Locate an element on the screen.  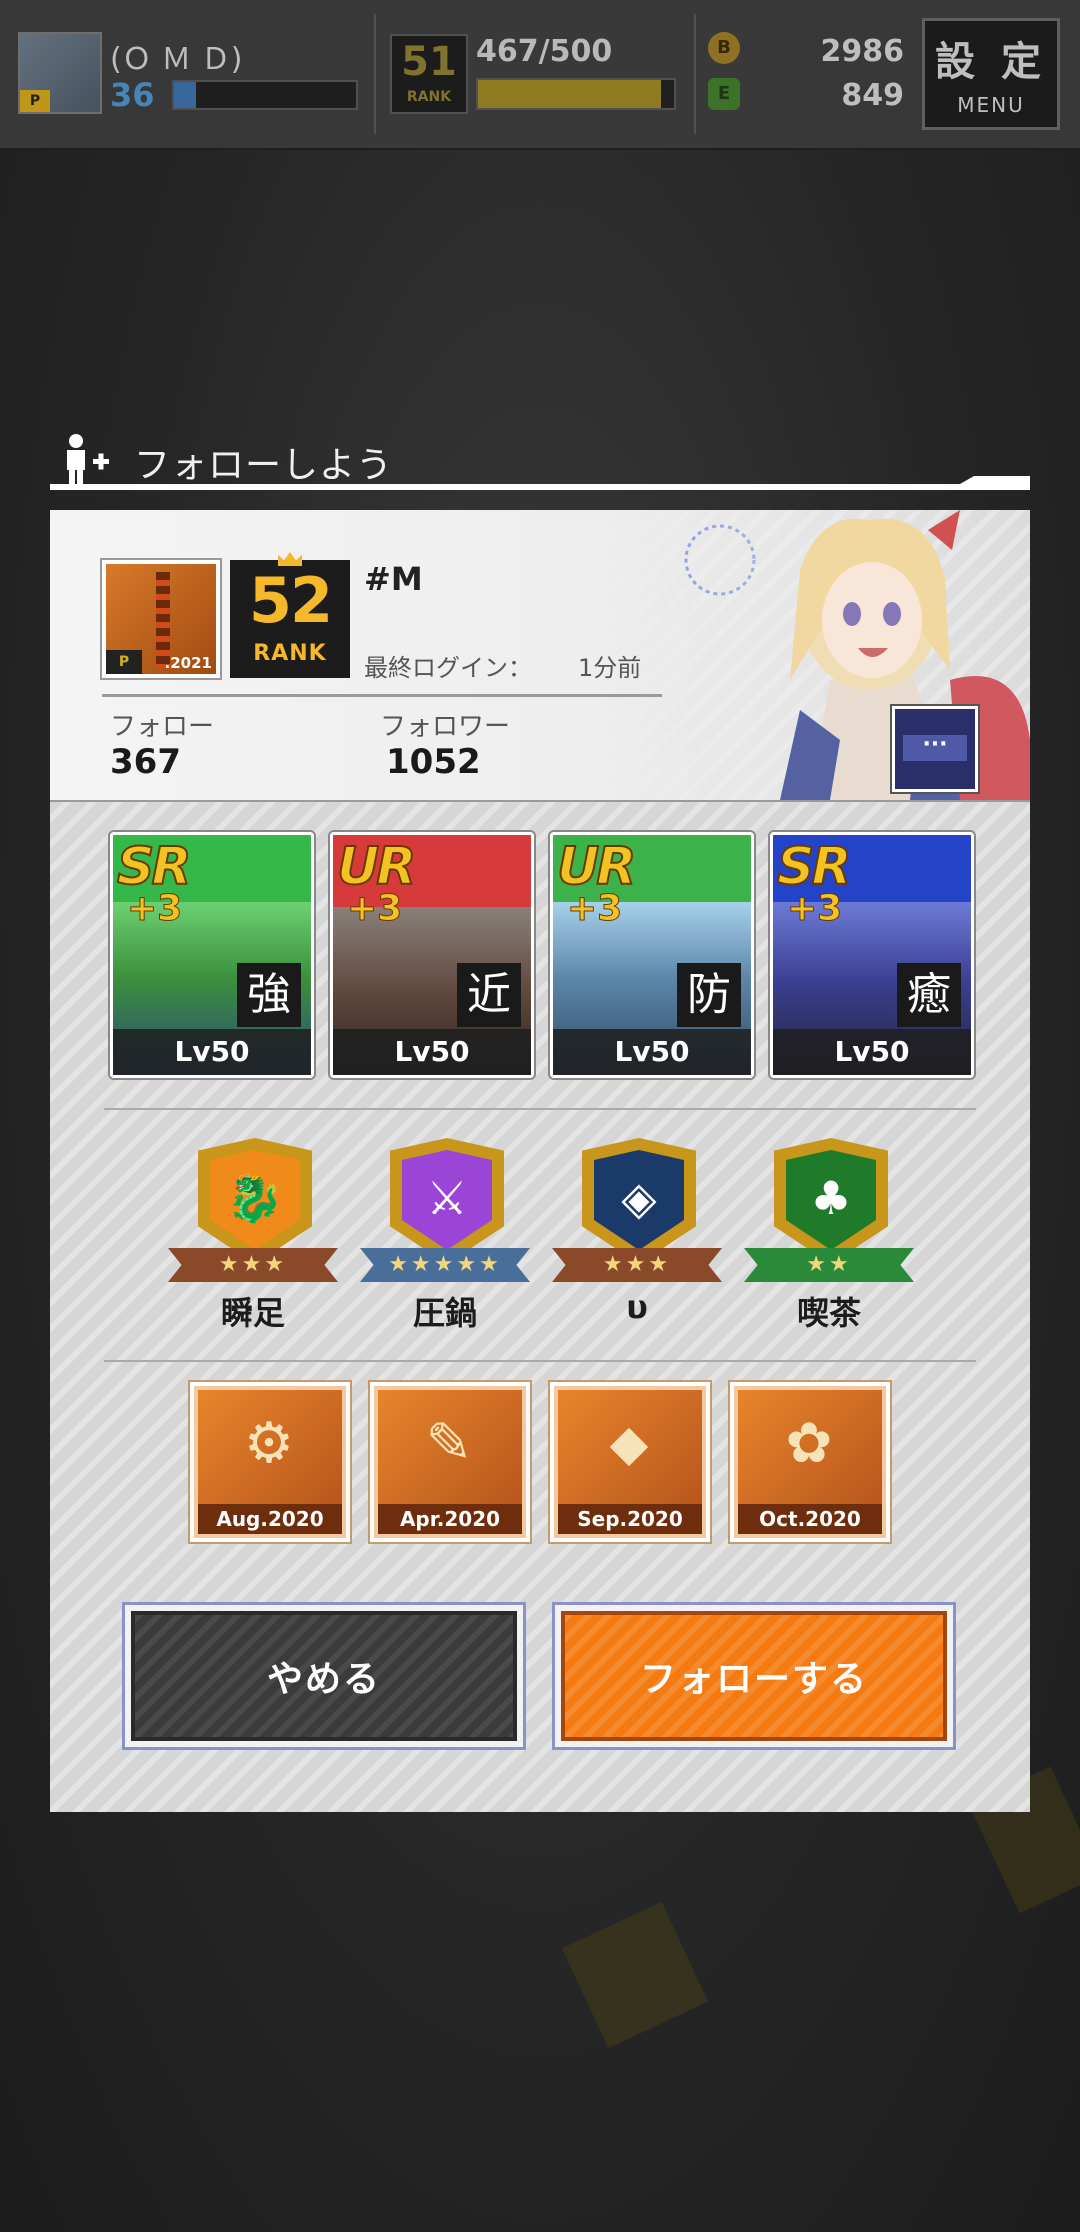
title-badge: 🐉 ★★★ 瞬足 is located at coordinates (253, 1238).